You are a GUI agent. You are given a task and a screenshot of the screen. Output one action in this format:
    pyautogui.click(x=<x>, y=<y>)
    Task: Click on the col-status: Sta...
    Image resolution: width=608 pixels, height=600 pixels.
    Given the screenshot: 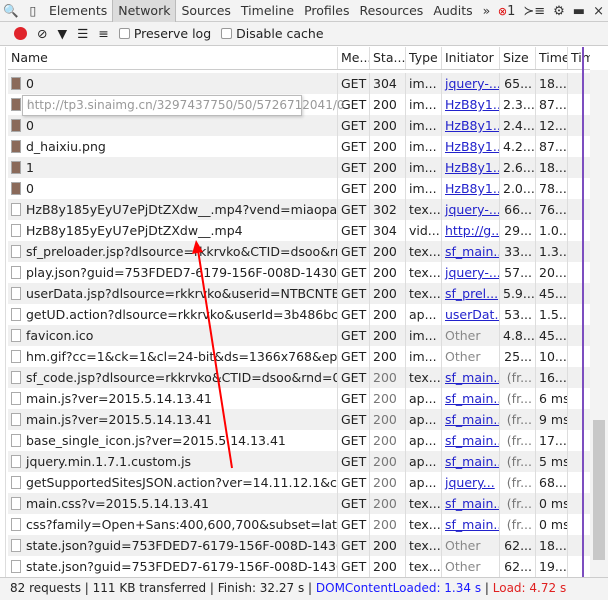 What is the action you would take?
    pyautogui.click(x=388, y=58)
    